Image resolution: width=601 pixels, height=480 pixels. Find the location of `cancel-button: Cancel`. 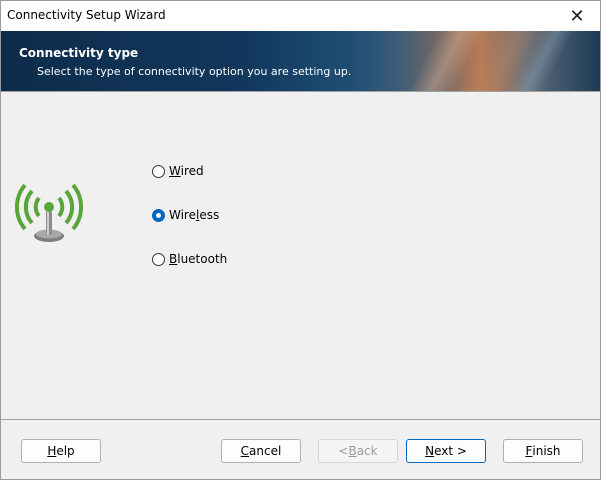

cancel-button: Cancel is located at coordinates (261, 451).